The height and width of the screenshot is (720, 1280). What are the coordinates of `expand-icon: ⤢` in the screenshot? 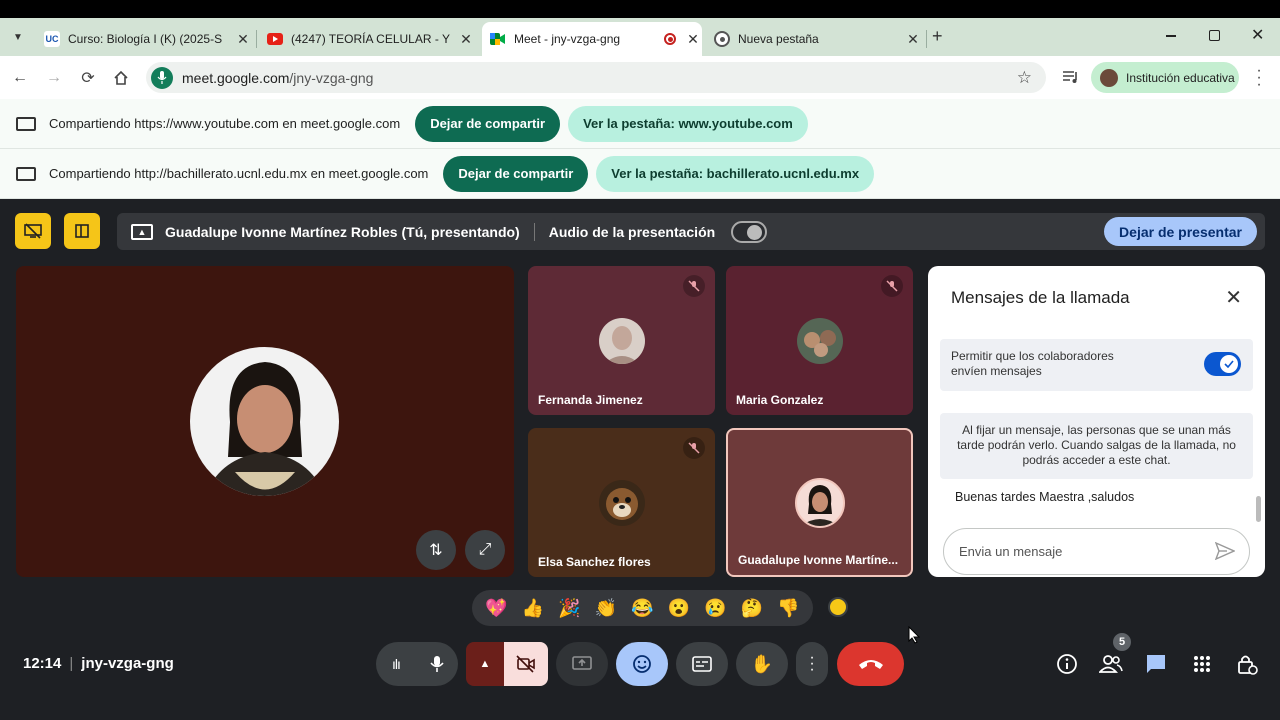 It's located at (485, 549).